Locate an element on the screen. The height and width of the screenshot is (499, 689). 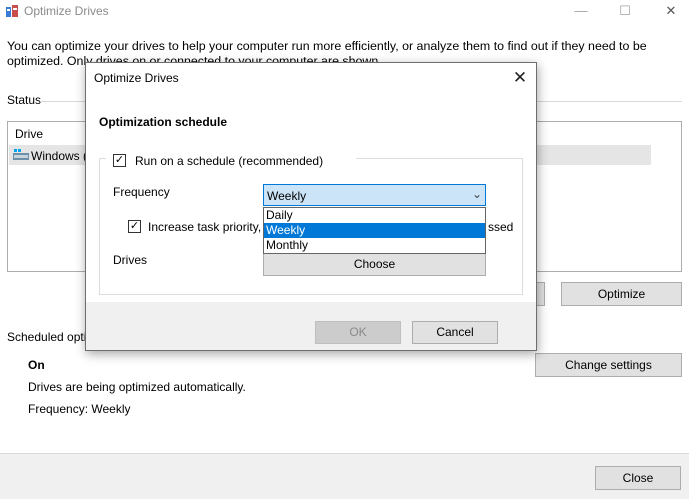
defrag-app-icon is located at coordinates (12, 11).